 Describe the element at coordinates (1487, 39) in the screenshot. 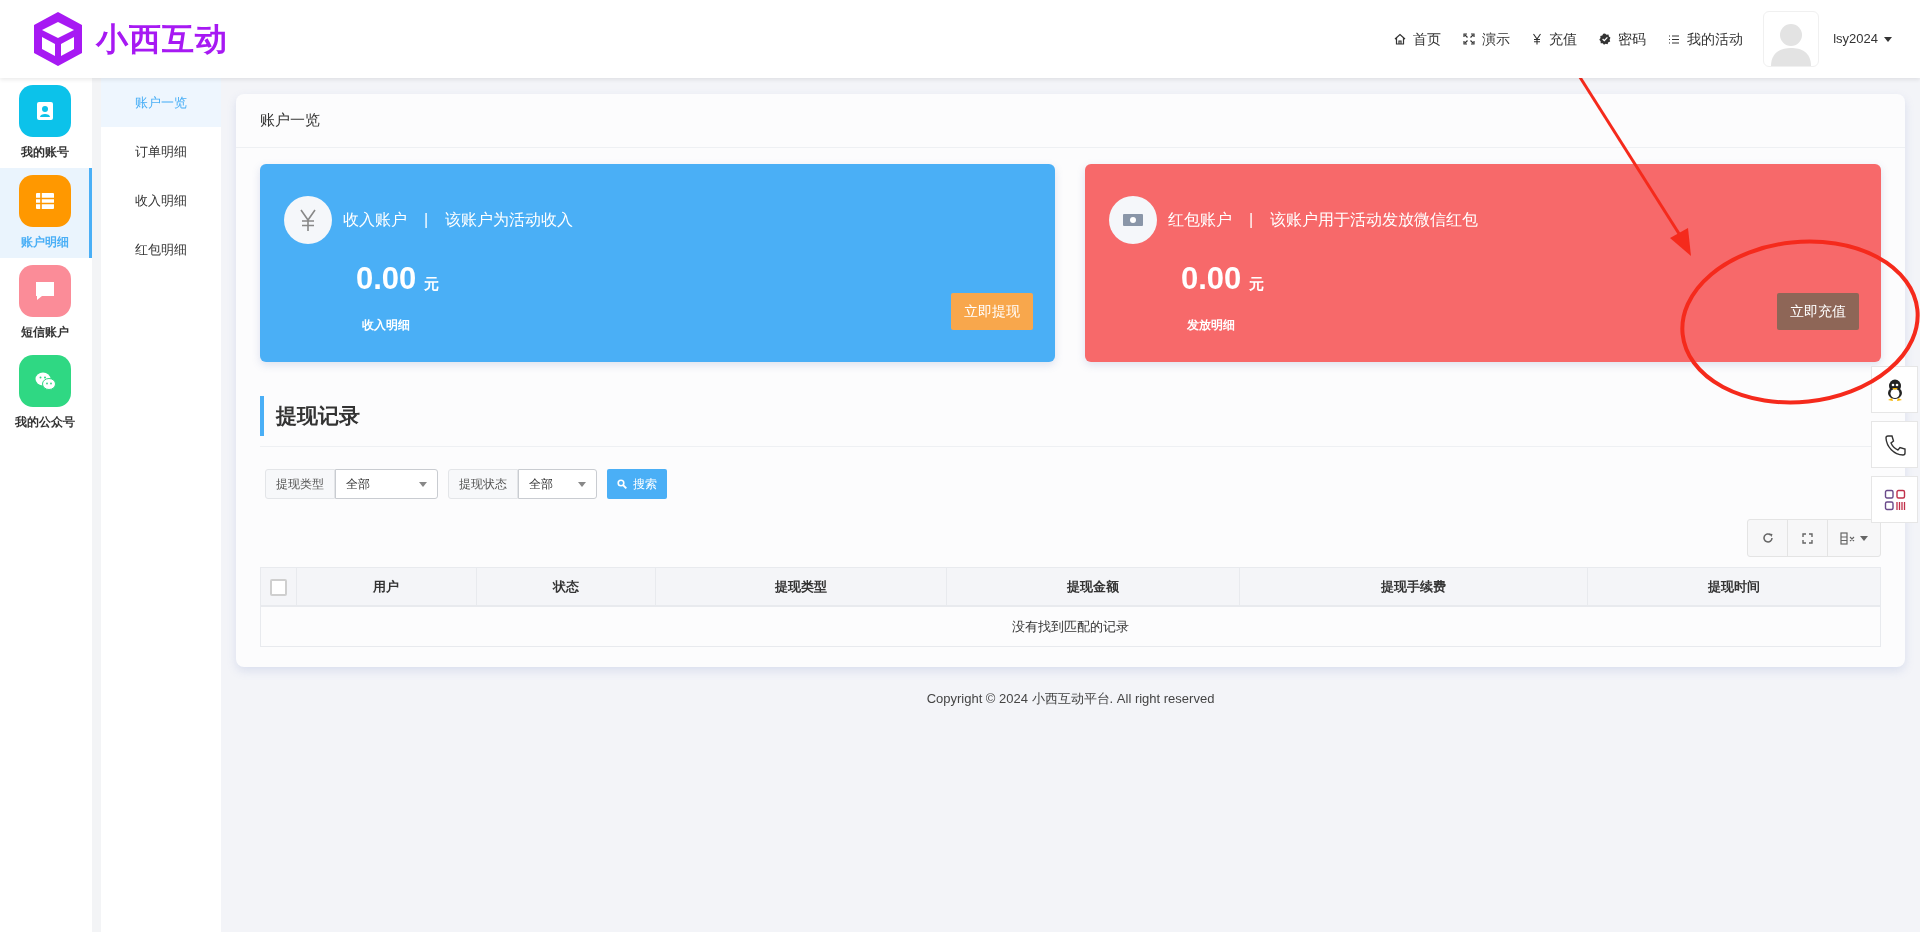

I see `nav-link: 演示` at that location.